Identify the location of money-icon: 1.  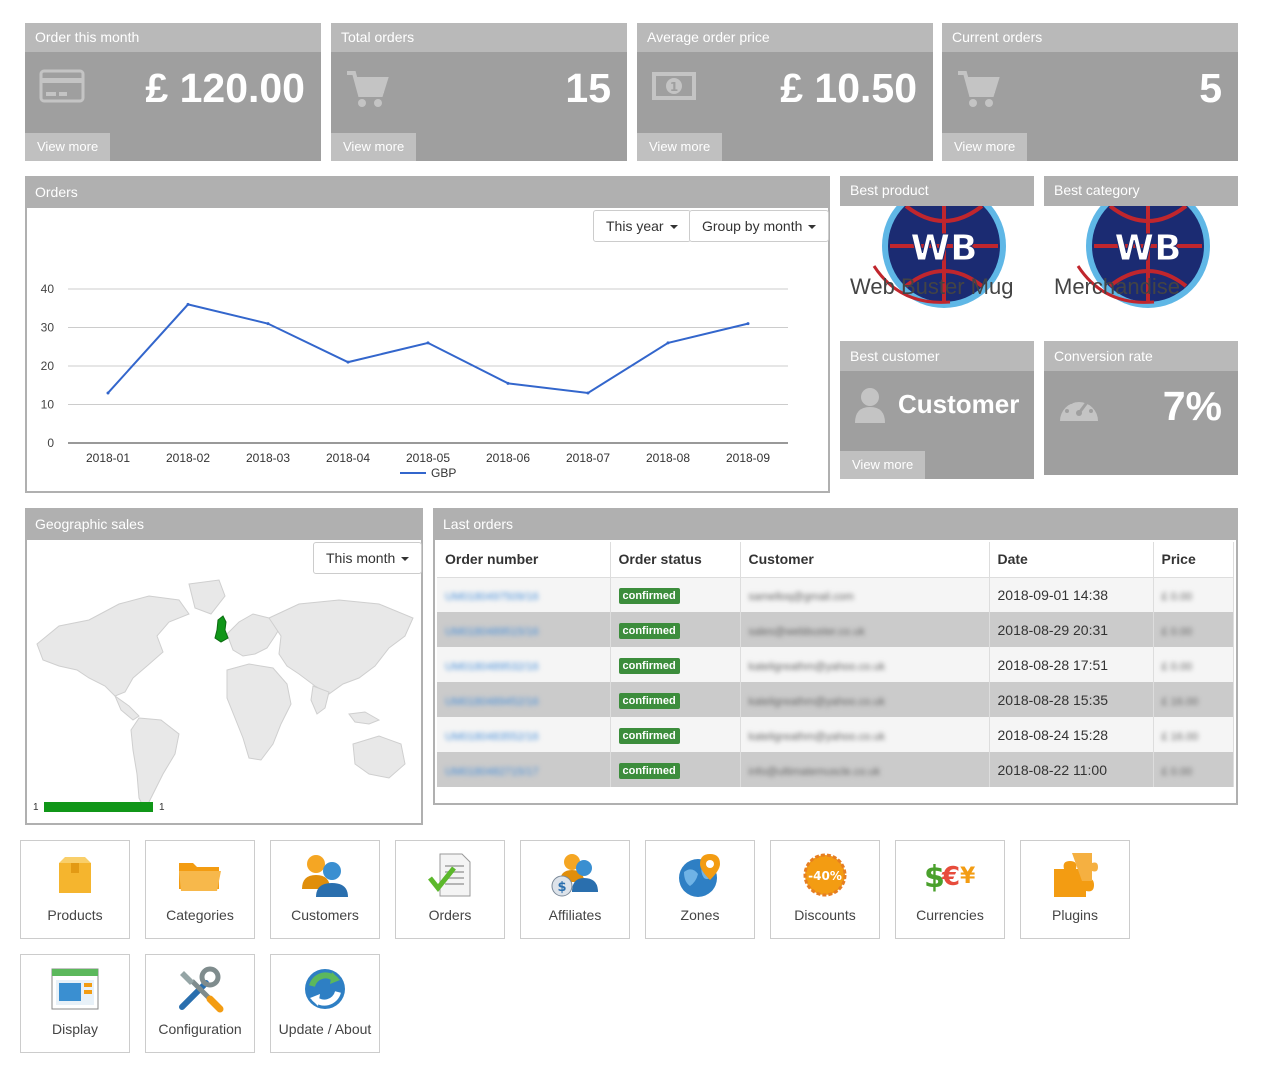
(674, 88).